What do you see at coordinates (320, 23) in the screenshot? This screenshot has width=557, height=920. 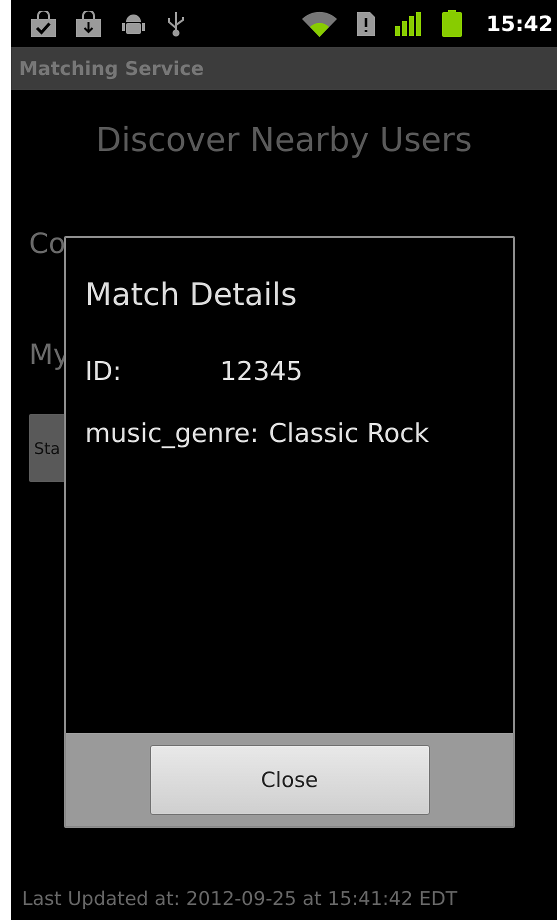 I see `wifi-icon` at bounding box center [320, 23].